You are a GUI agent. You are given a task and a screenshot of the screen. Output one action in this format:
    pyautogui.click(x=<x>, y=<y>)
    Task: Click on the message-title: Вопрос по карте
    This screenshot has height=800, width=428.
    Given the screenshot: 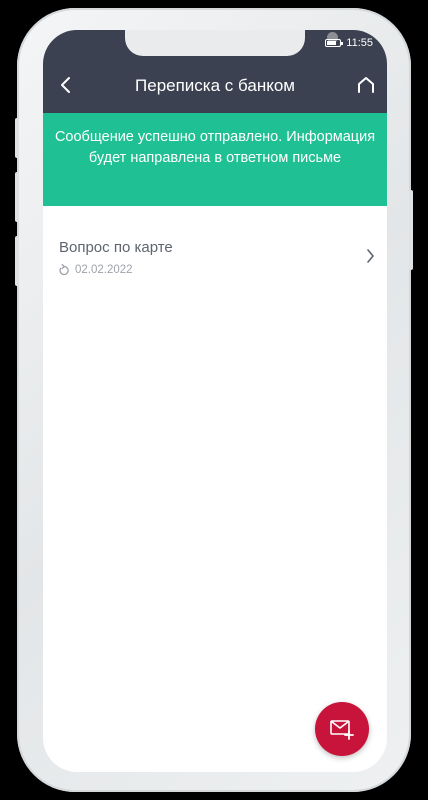 What is the action you would take?
    pyautogui.click(x=116, y=247)
    